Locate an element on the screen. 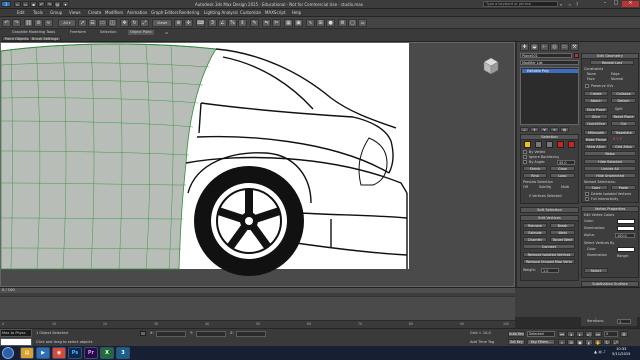 This screenshot has height=360, width=640. rendered-frame-icon: ▢ is located at coordinates (352, 23).